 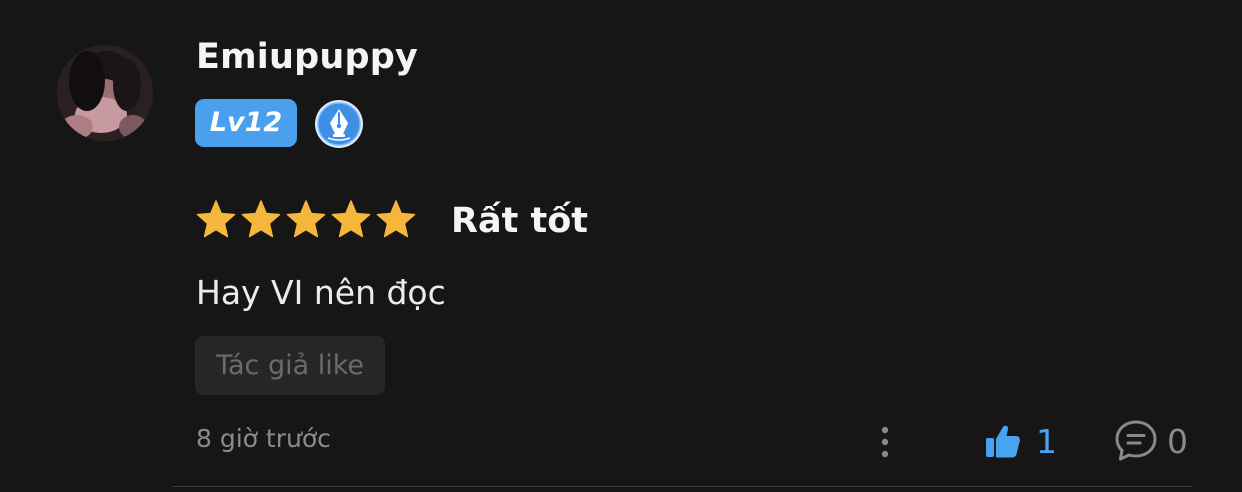 I want to click on author-like-tag: Tác giả like, so click(x=290, y=365).